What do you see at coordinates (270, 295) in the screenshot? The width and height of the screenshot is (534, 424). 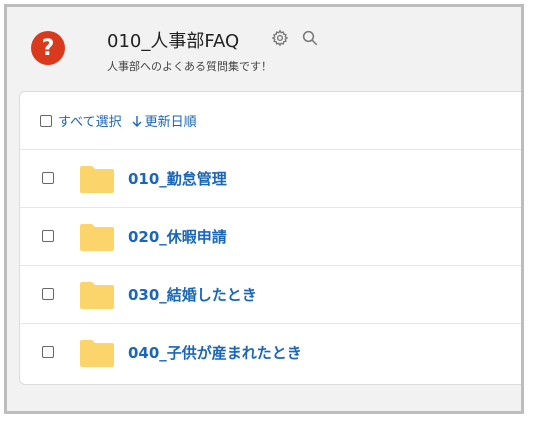 I see `list-item: 030_結婚したとき` at bounding box center [270, 295].